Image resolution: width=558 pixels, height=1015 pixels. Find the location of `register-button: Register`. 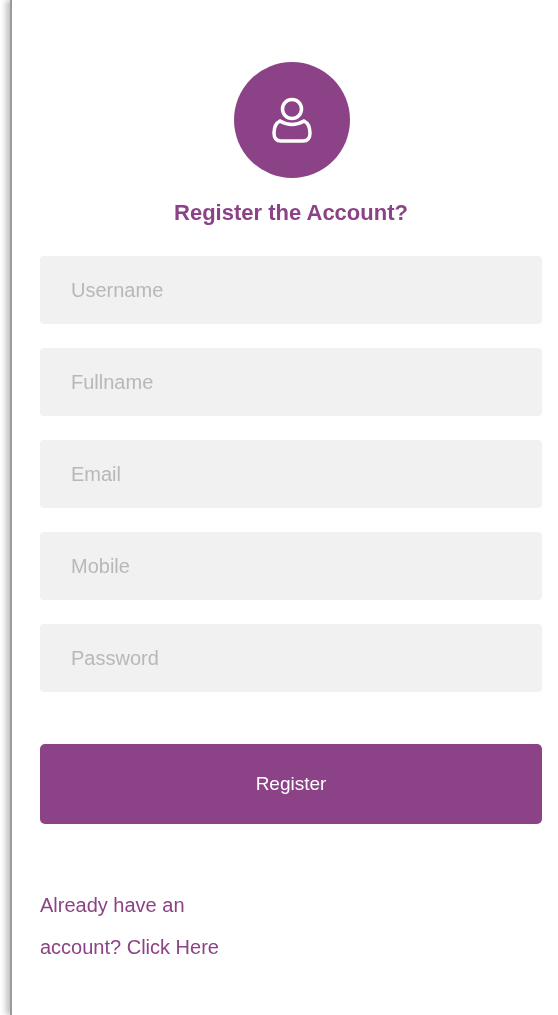

register-button: Register is located at coordinates (291, 784).